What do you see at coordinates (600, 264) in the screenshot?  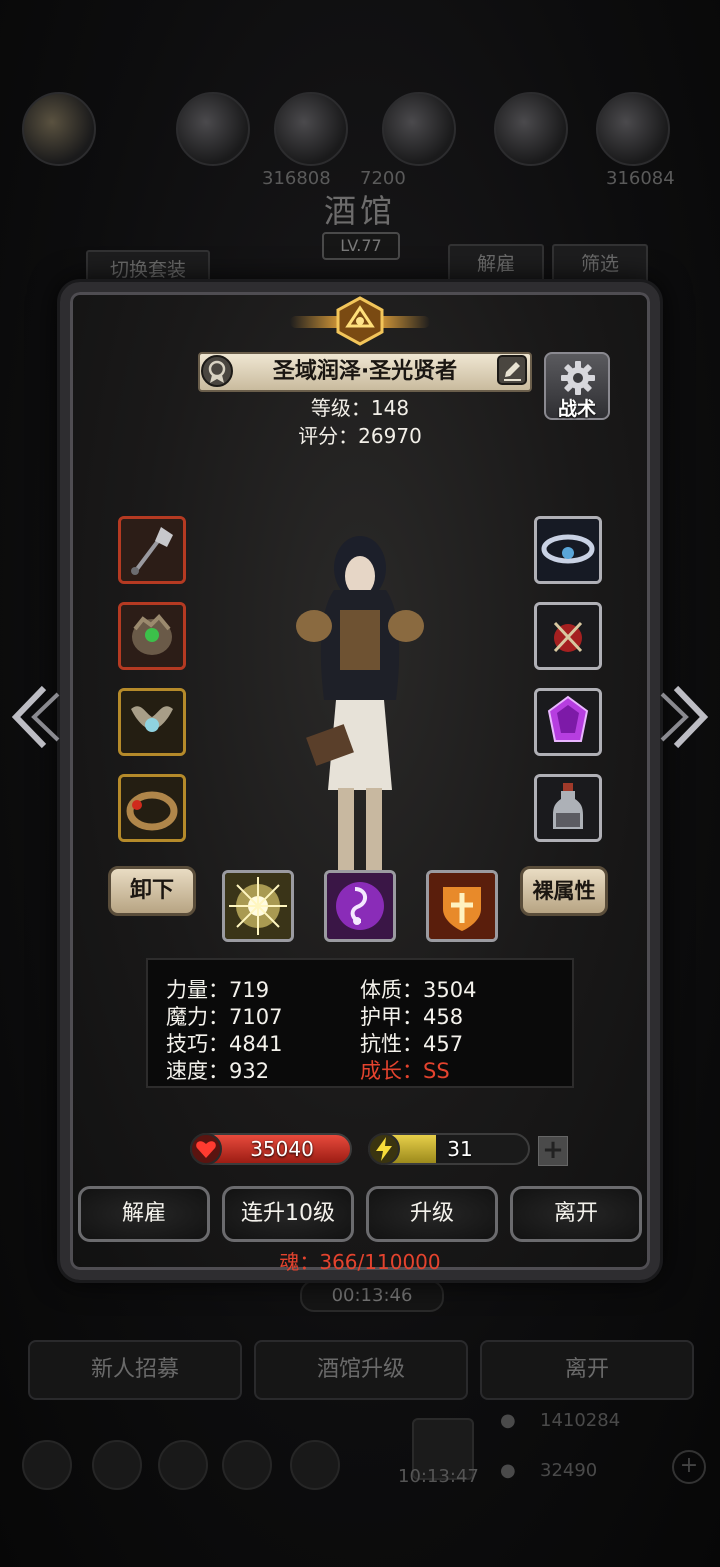 I see `filter-button: 筛选` at bounding box center [600, 264].